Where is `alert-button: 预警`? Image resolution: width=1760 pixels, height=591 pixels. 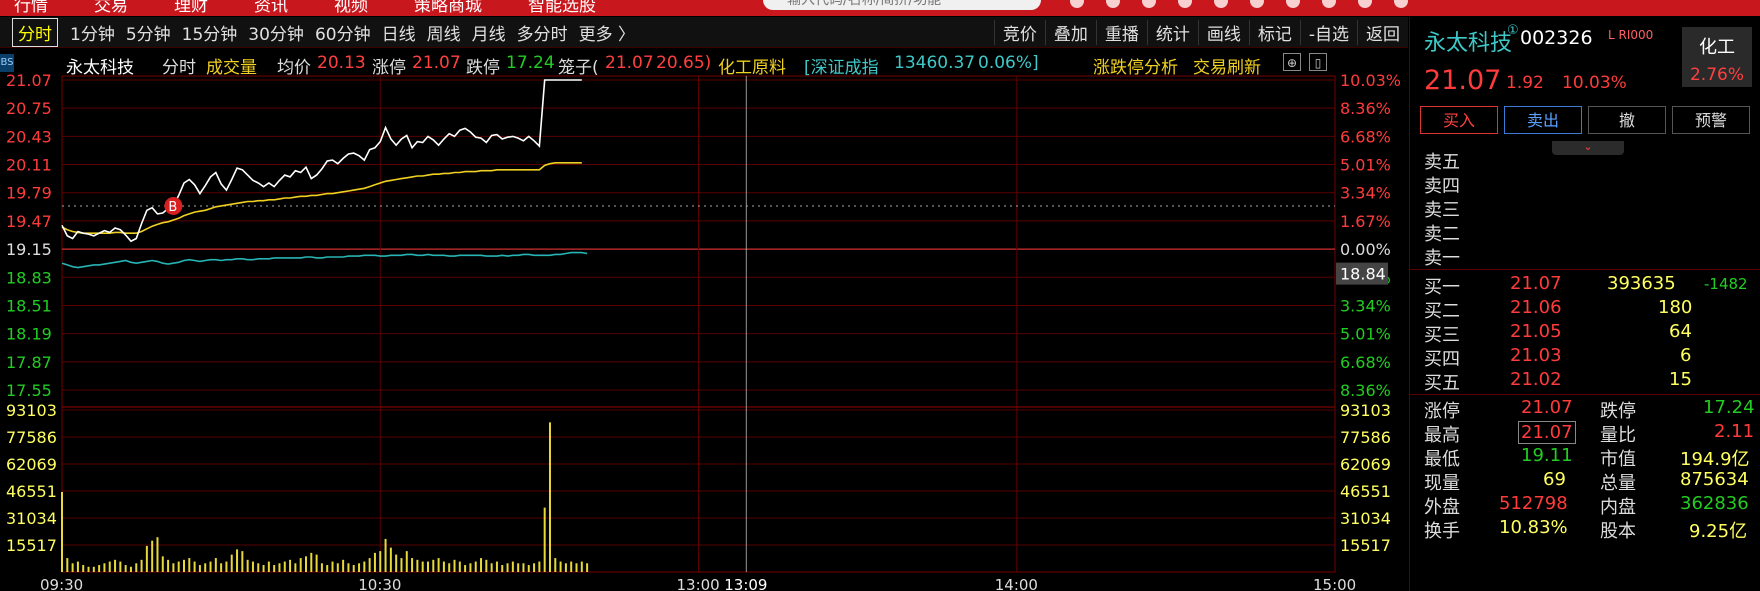
alert-button: 预警 is located at coordinates (1711, 120).